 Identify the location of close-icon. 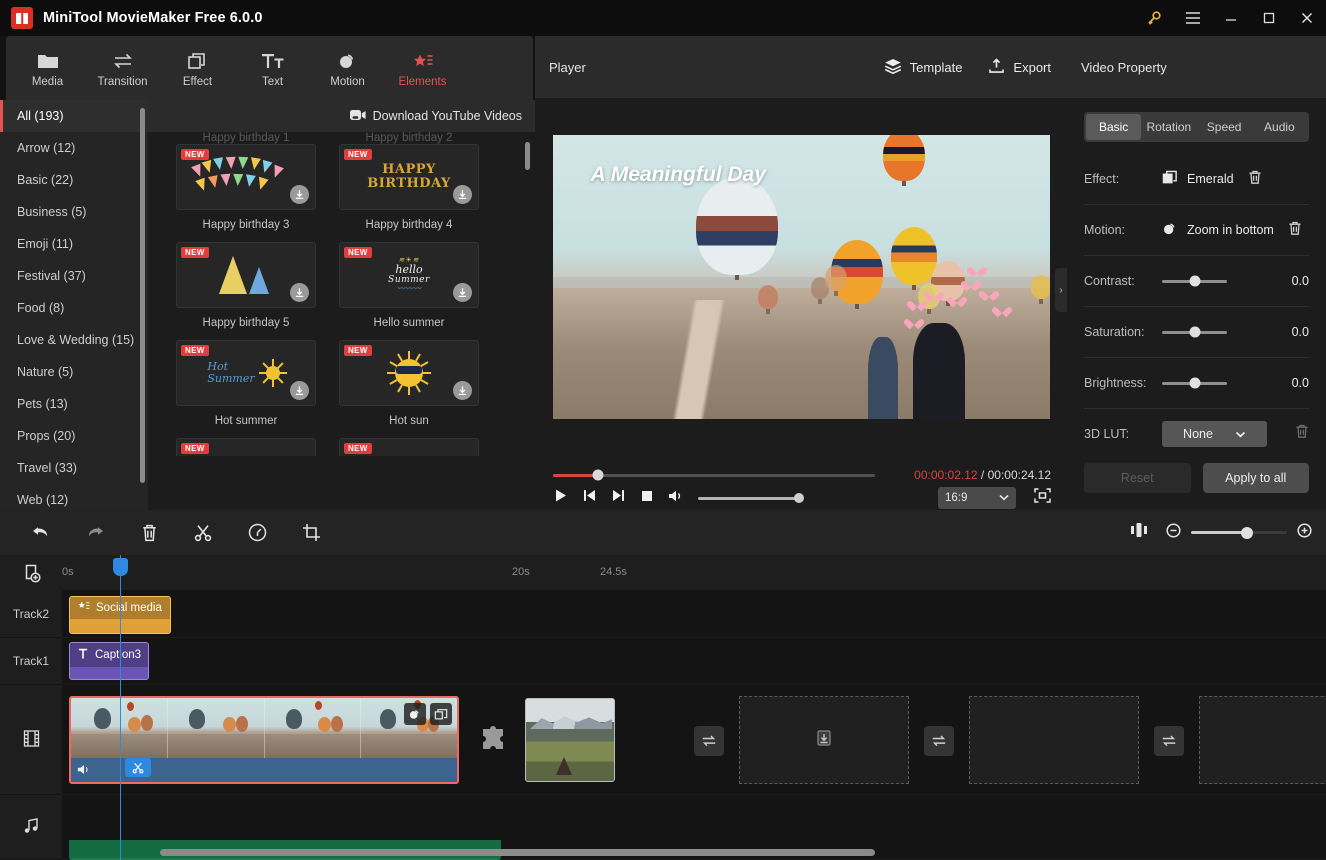
(1307, 18).